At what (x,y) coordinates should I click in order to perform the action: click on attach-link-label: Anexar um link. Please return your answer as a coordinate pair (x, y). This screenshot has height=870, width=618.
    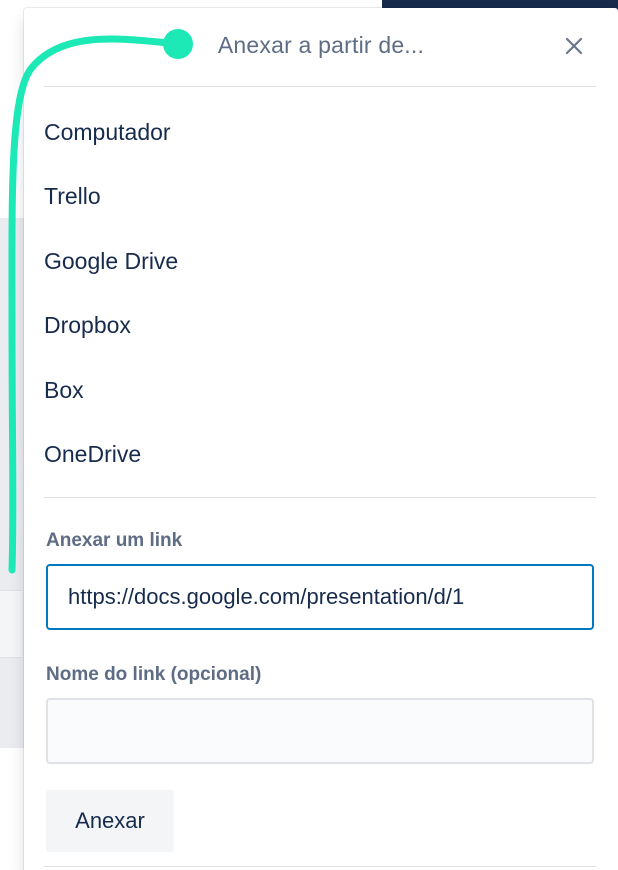
    Looking at the image, I should click on (114, 540).